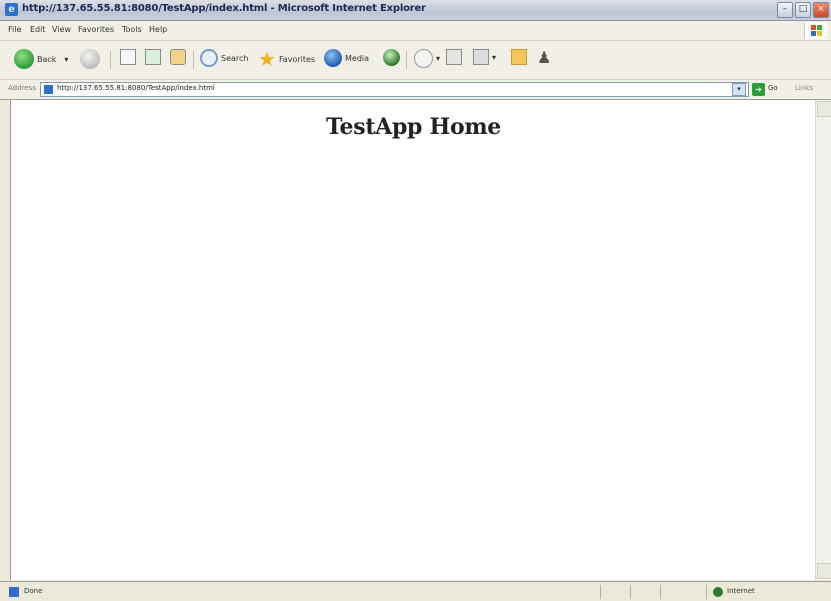 Image resolution: width=831 pixels, height=601 pixels. What do you see at coordinates (785, 10) in the screenshot?
I see `minimize-button: –` at bounding box center [785, 10].